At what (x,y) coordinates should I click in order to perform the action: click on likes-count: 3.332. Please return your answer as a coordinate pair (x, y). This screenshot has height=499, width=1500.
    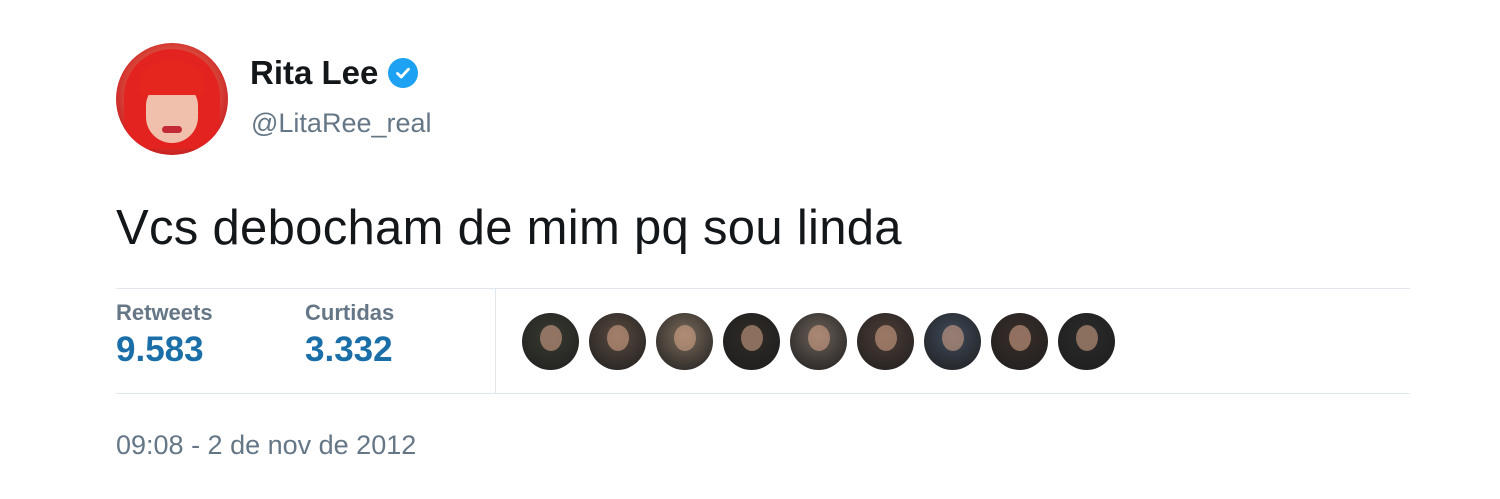
    Looking at the image, I should click on (349, 349).